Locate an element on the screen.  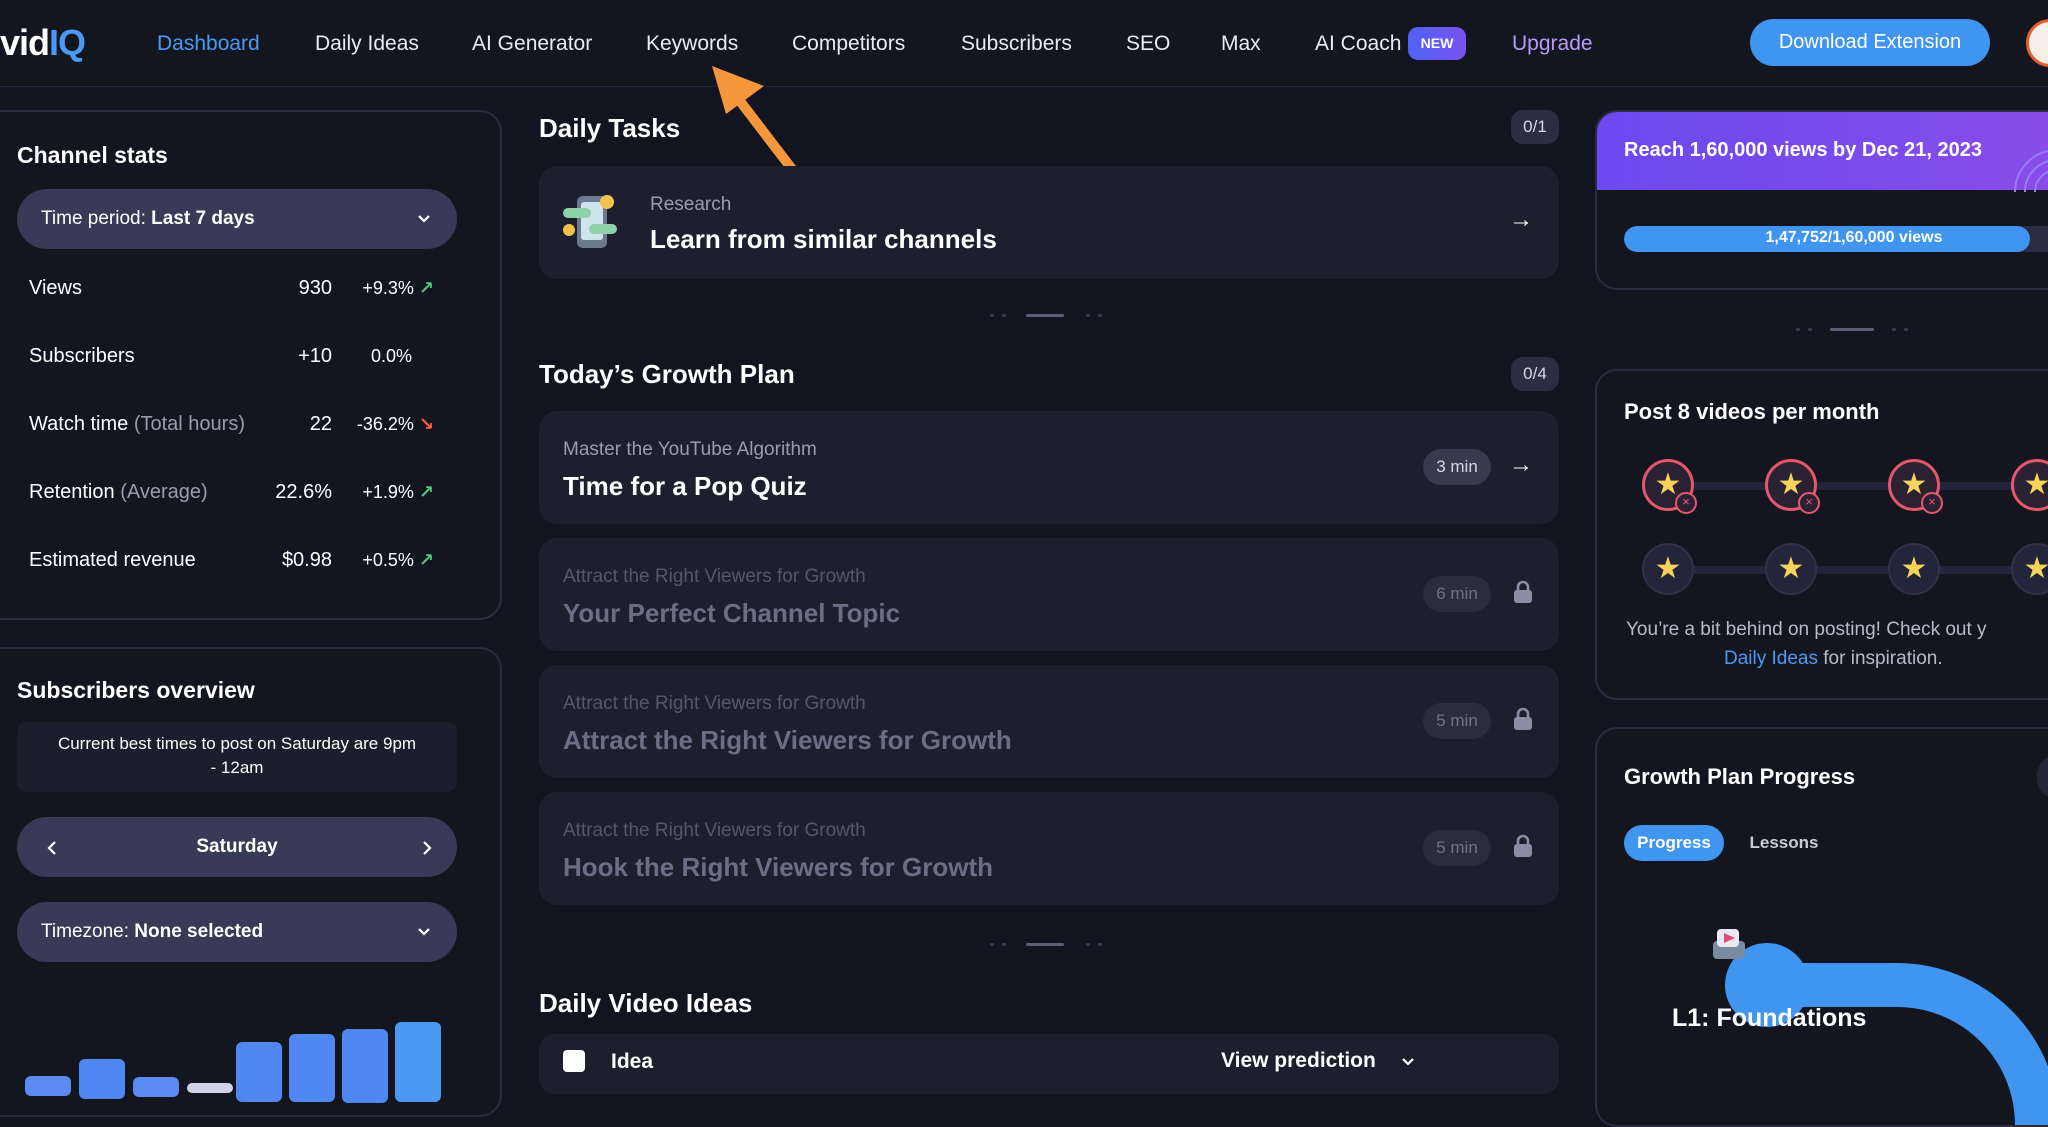
logo-suffix: IQ is located at coordinates (67, 42).